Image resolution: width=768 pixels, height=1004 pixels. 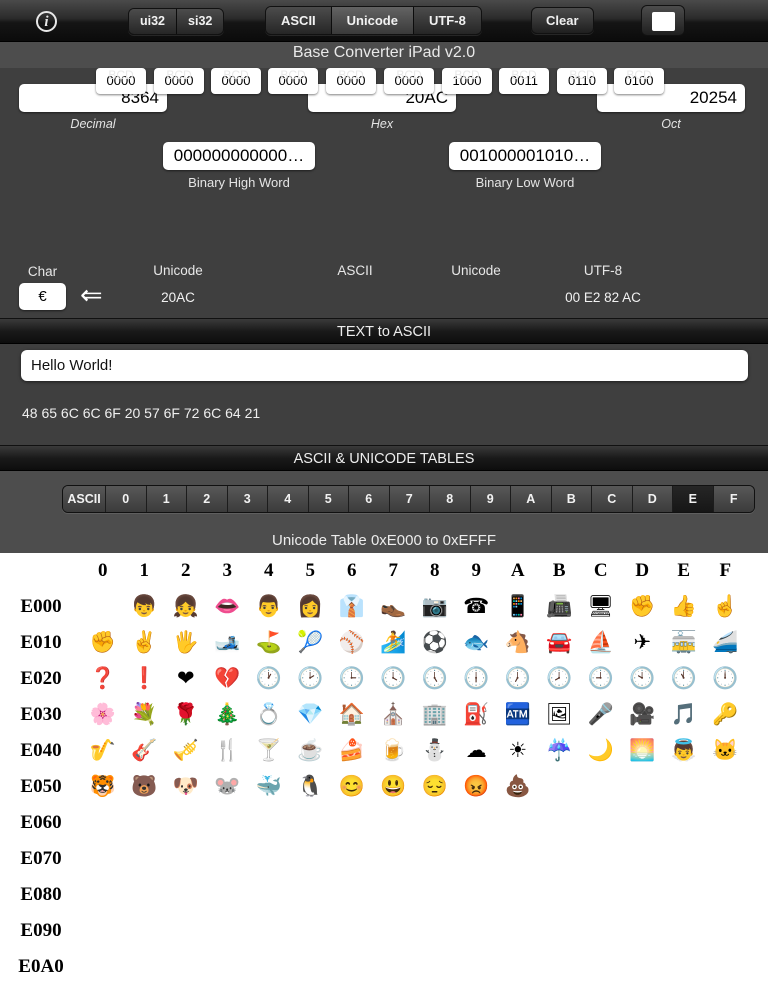 I want to click on table-cell: 🐴, so click(x=518, y=643).